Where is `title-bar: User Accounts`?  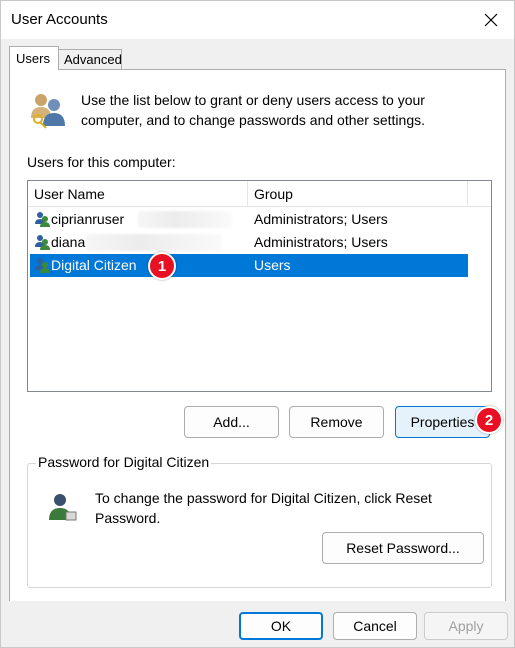 title-bar: User Accounts is located at coordinates (257, 20).